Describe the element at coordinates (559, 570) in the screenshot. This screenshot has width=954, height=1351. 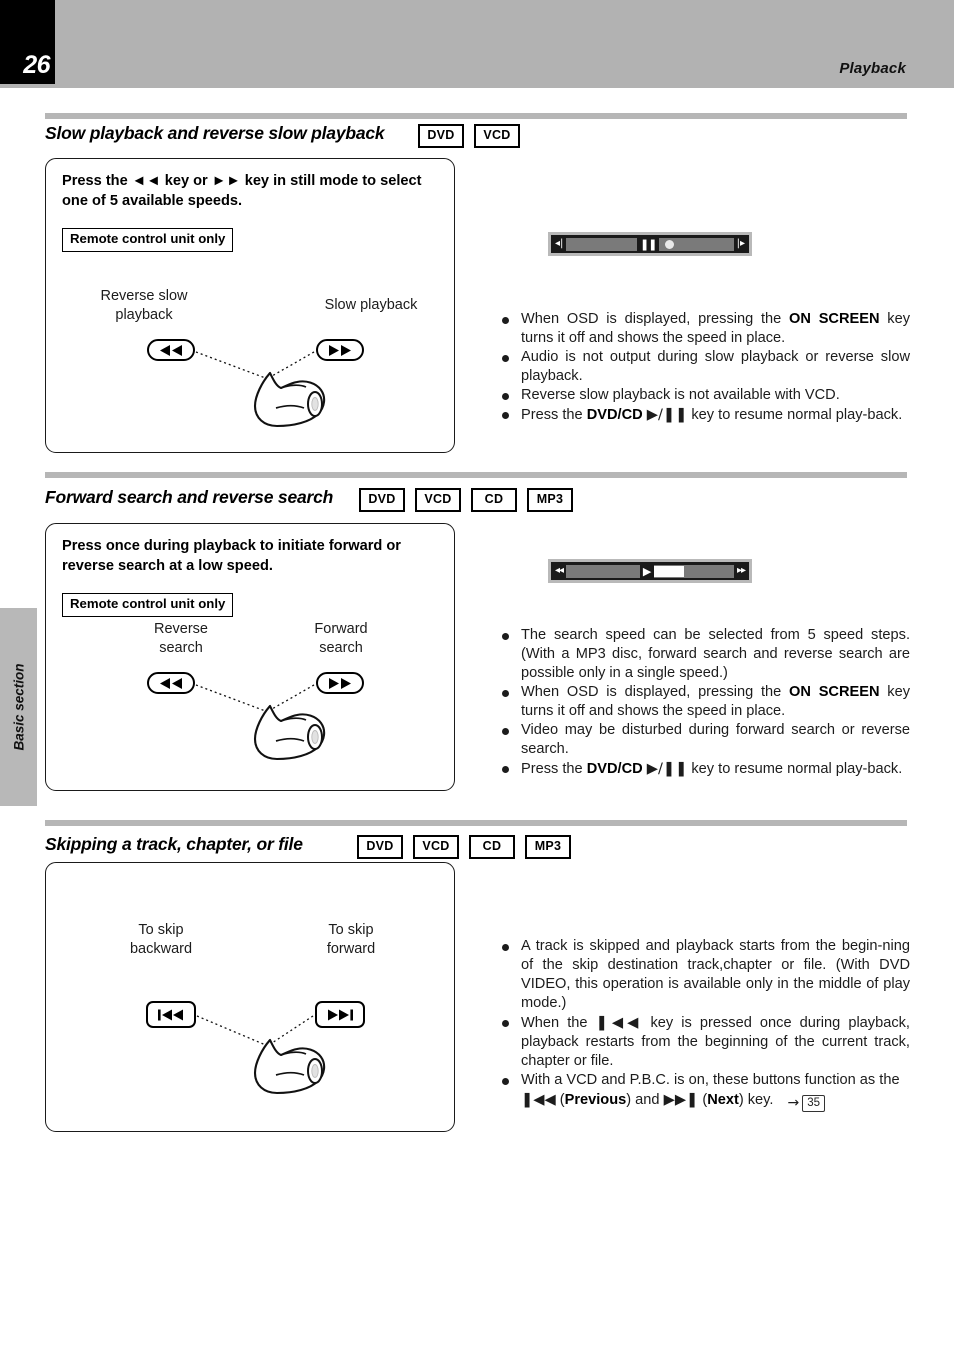
I see `rewind-icon: ◂◂` at that location.